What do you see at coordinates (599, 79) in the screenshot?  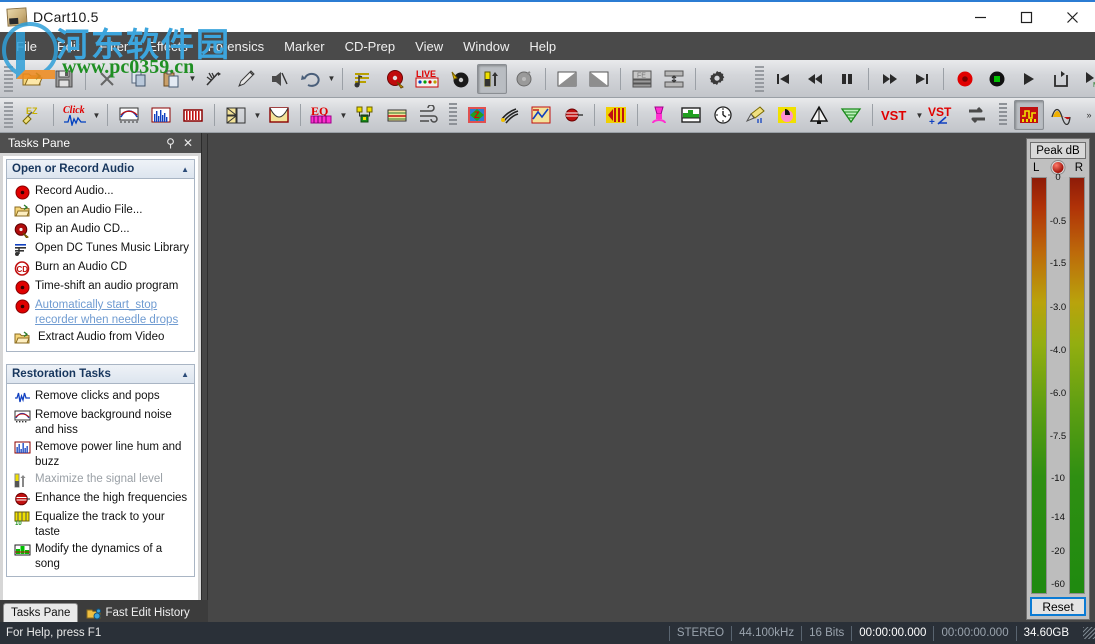 I see `fade-out-icon` at bounding box center [599, 79].